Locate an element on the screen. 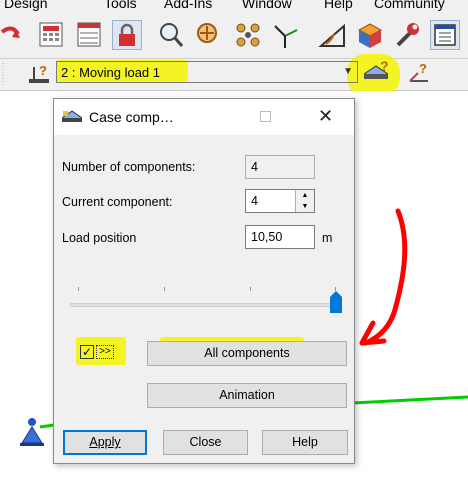  menu-help: Help is located at coordinates (338, 5).